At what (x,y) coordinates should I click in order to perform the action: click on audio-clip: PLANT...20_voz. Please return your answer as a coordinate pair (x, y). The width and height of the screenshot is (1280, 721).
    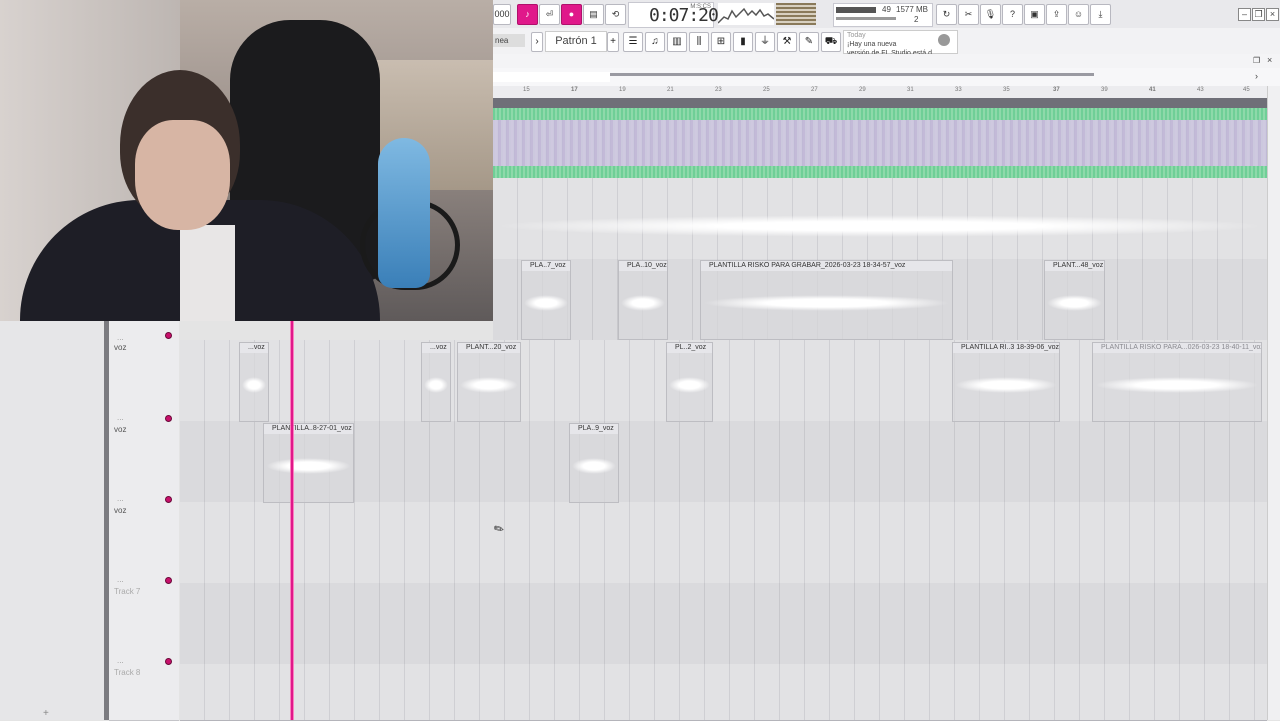
    Looking at the image, I should click on (489, 382).